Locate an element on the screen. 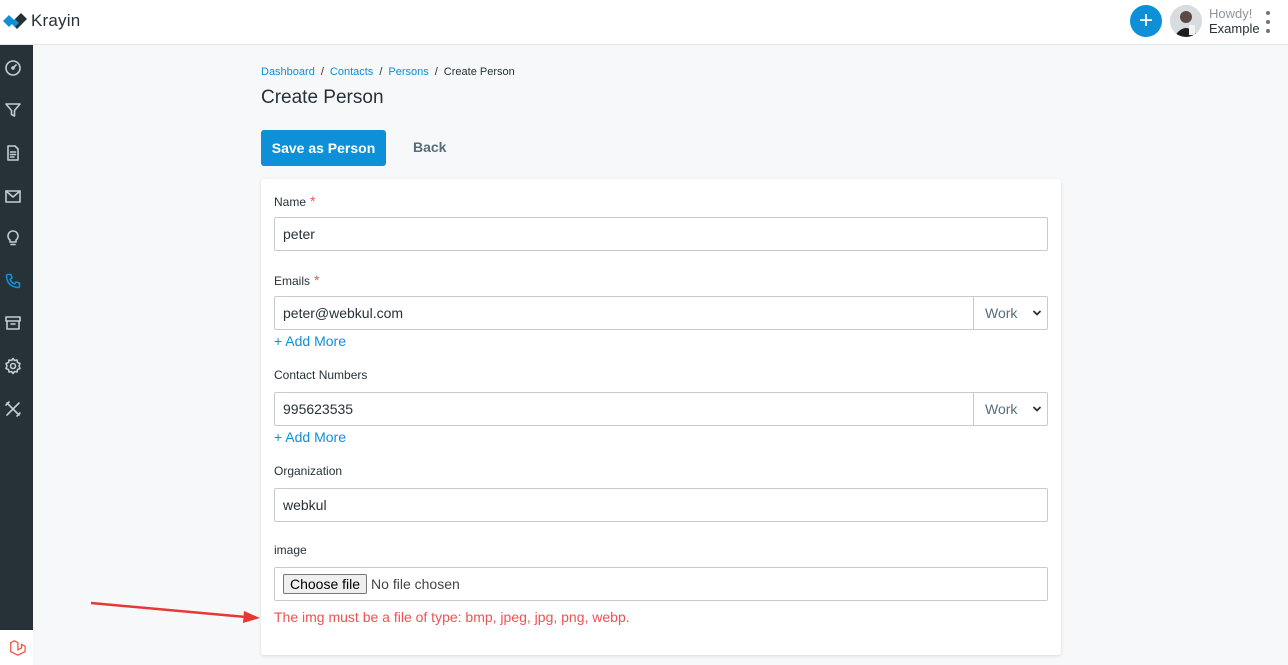  quick-add-button: + is located at coordinates (1146, 21).